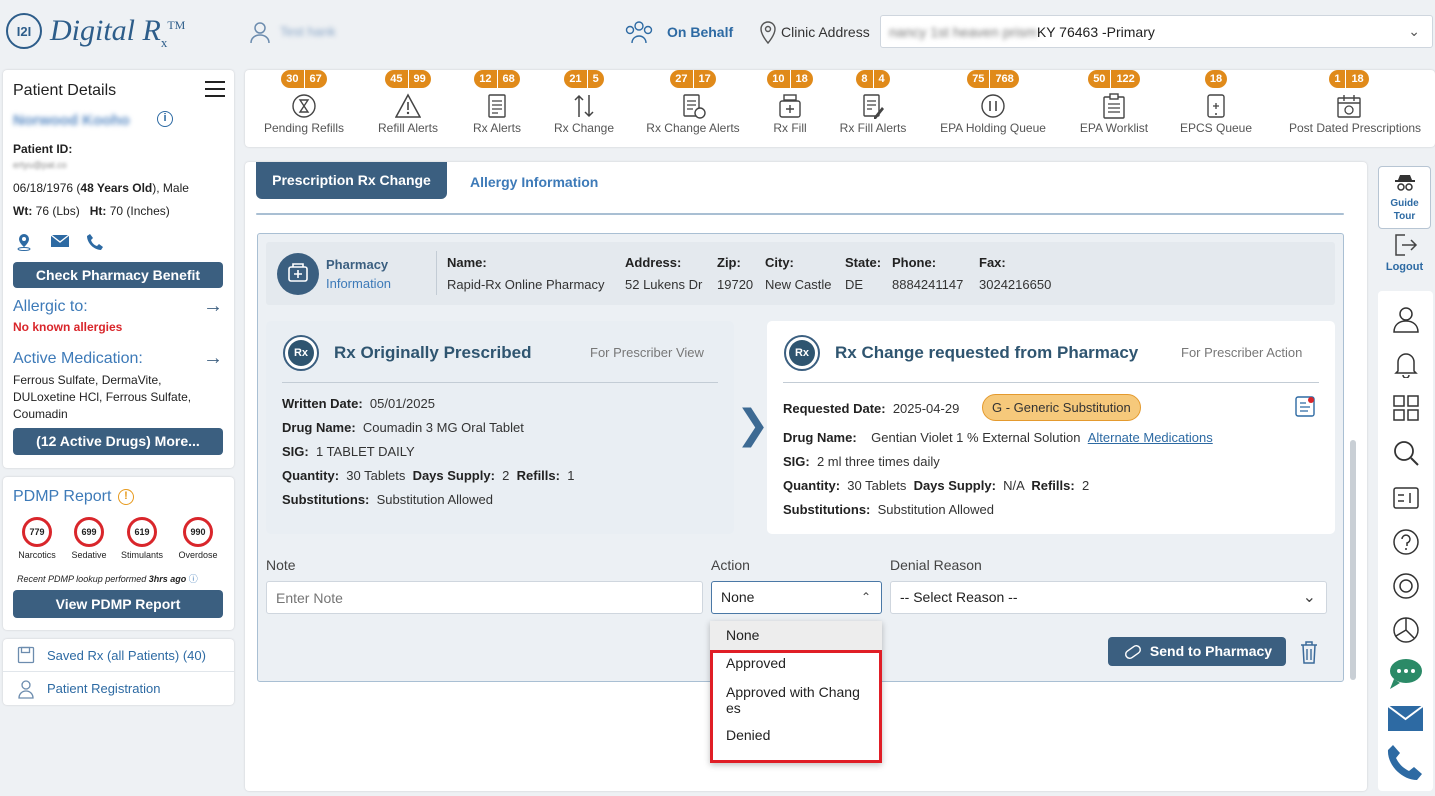 The width and height of the screenshot is (1435, 796). What do you see at coordinates (215, 89) in the screenshot?
I see `menu-icon` at bounding box center [215, 89].